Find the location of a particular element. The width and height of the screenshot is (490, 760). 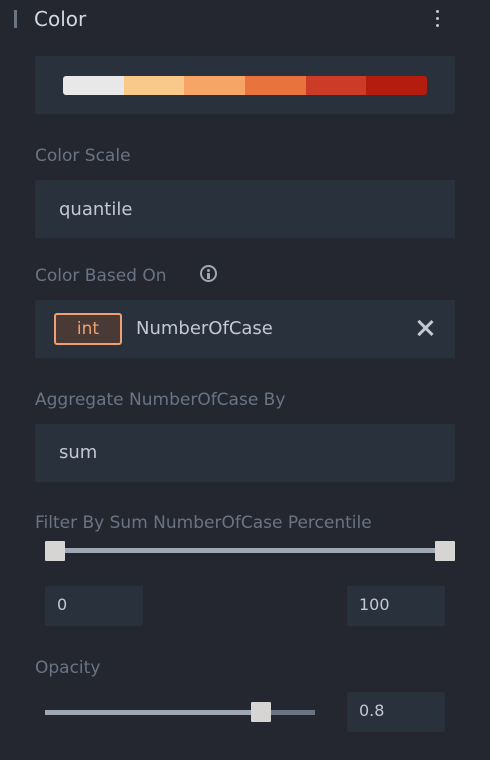

opacity-slider-fill is located at coordinates (153, 712).